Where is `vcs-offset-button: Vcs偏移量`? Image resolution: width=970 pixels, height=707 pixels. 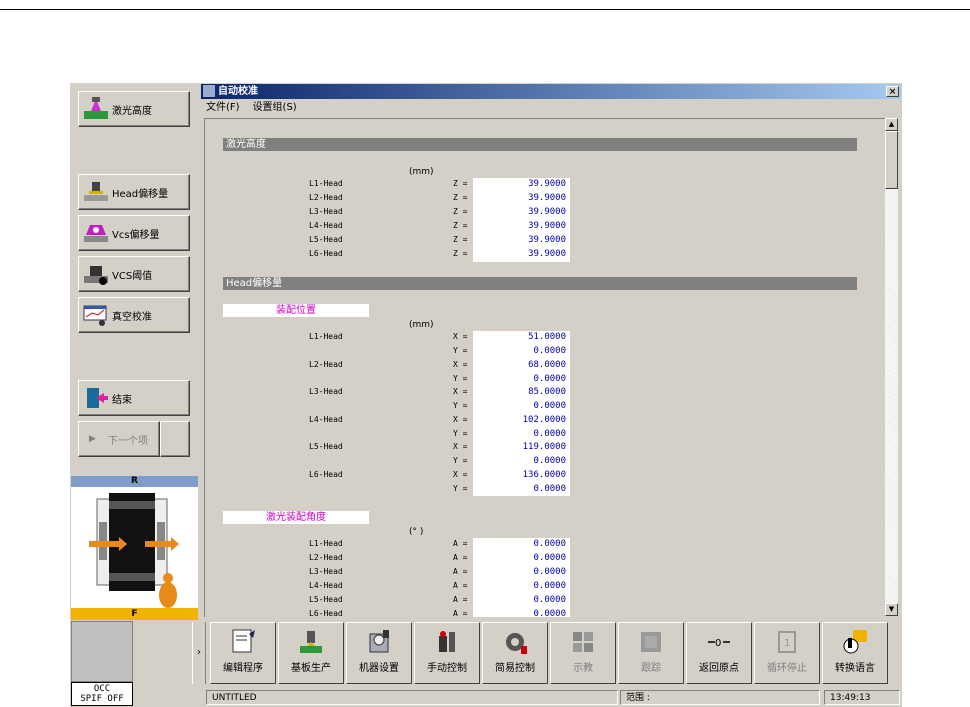
vcs-offset-button: Vcs偏移量 is located at coordinates (134, 233).